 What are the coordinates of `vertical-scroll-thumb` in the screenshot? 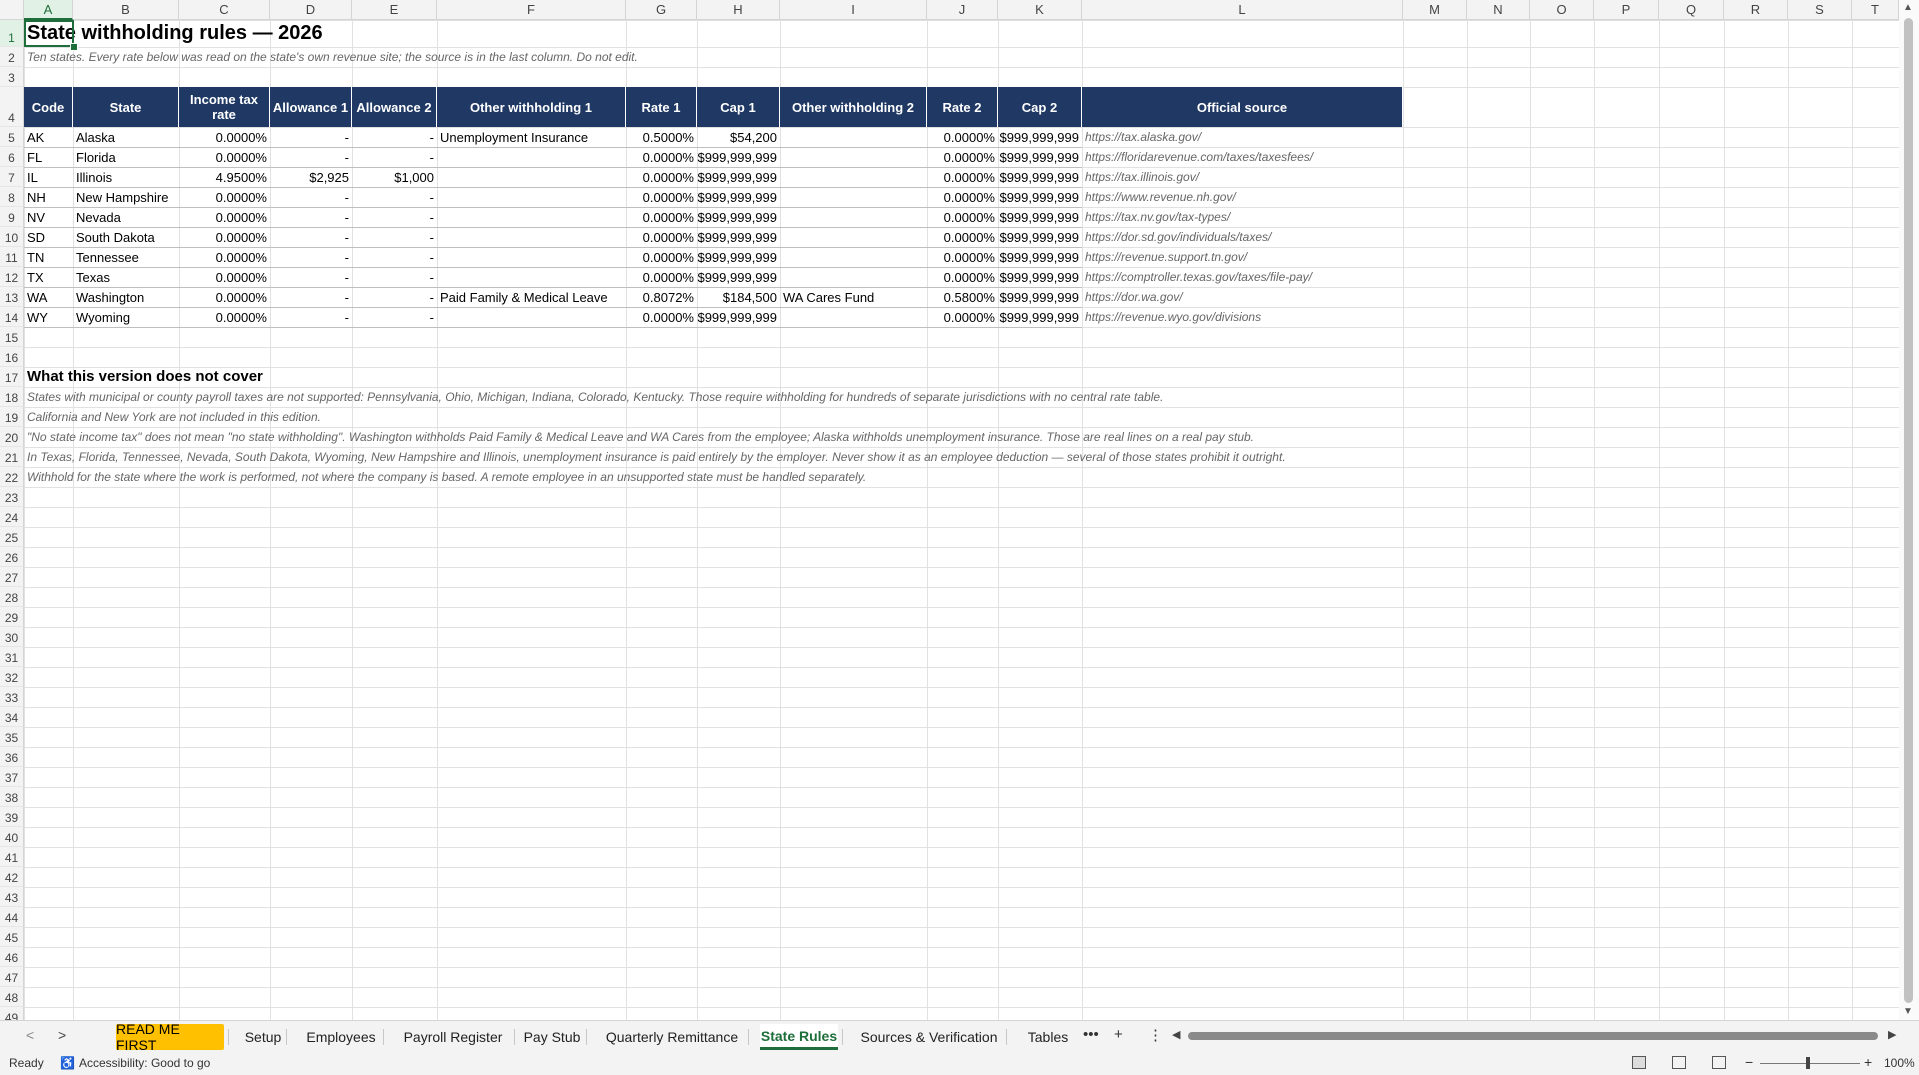 It's located at (1908, 510).